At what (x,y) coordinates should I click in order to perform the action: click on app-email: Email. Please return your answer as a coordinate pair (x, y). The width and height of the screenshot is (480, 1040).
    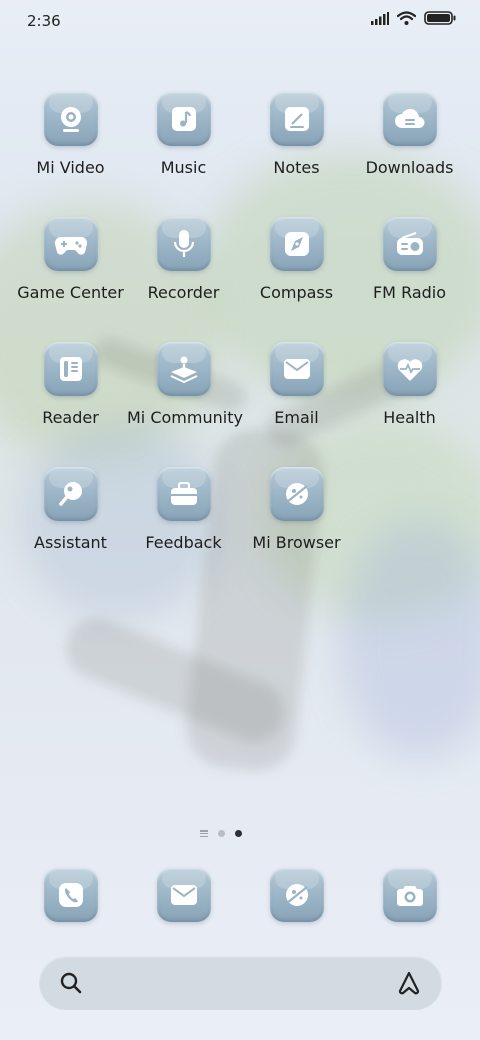
    Looking at the image, I should click on (296, 384).